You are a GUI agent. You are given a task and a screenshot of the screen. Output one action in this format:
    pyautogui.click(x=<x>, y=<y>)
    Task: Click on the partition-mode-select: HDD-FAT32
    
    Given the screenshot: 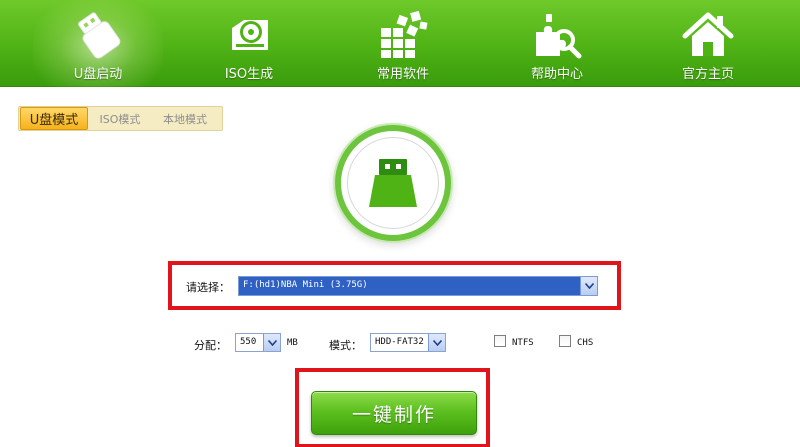 What is the action you would take?
    pyautogui.click(x=408, y=342)
    